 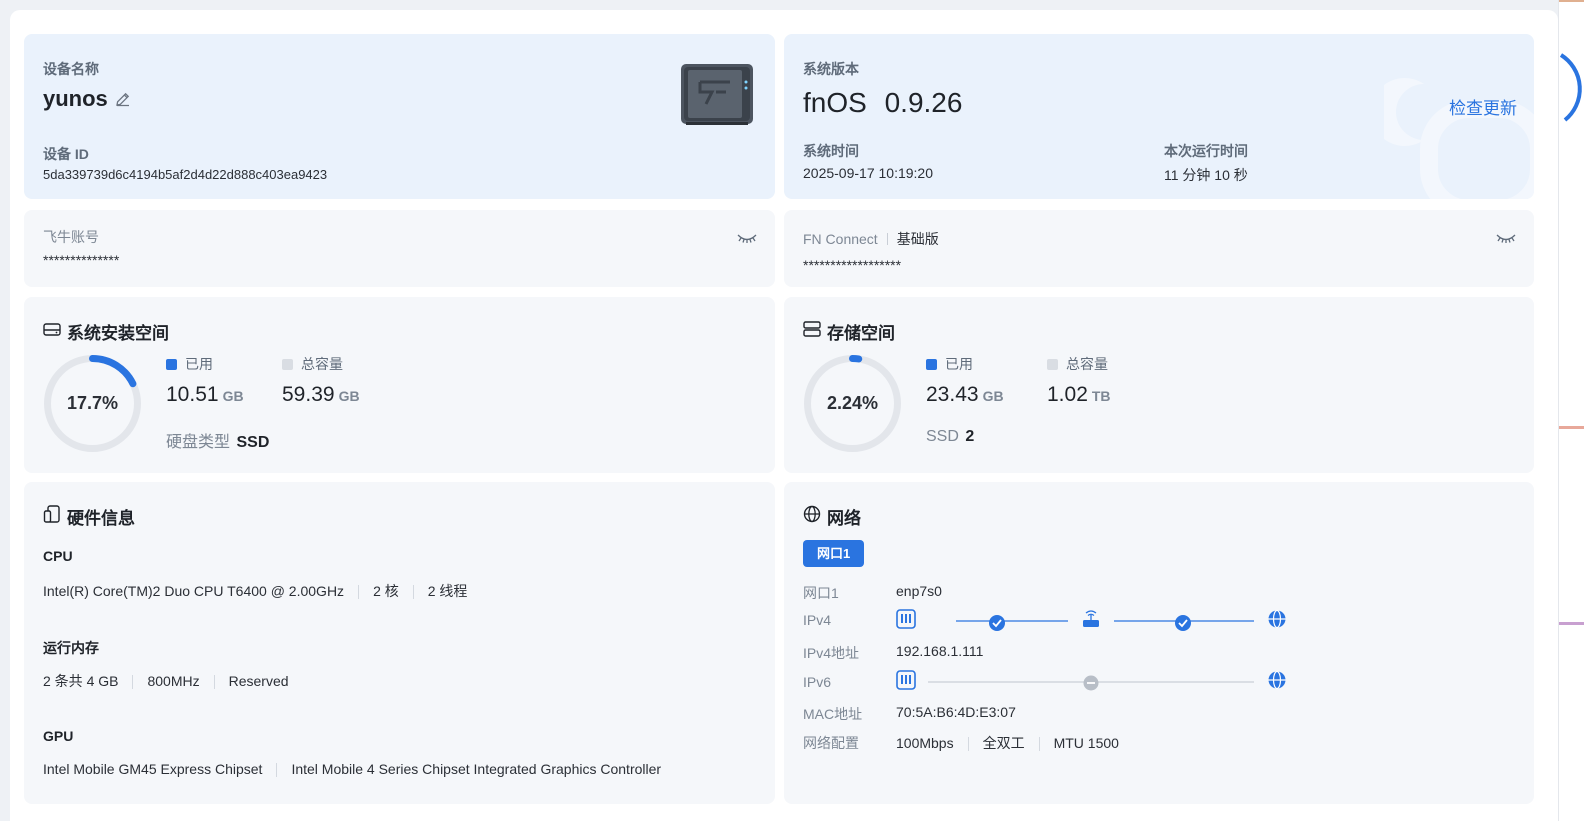 What do you see at coordinates (52, 331) in the screenshot?
I see `hard-drive-icon` at bounding box center [52, 331].